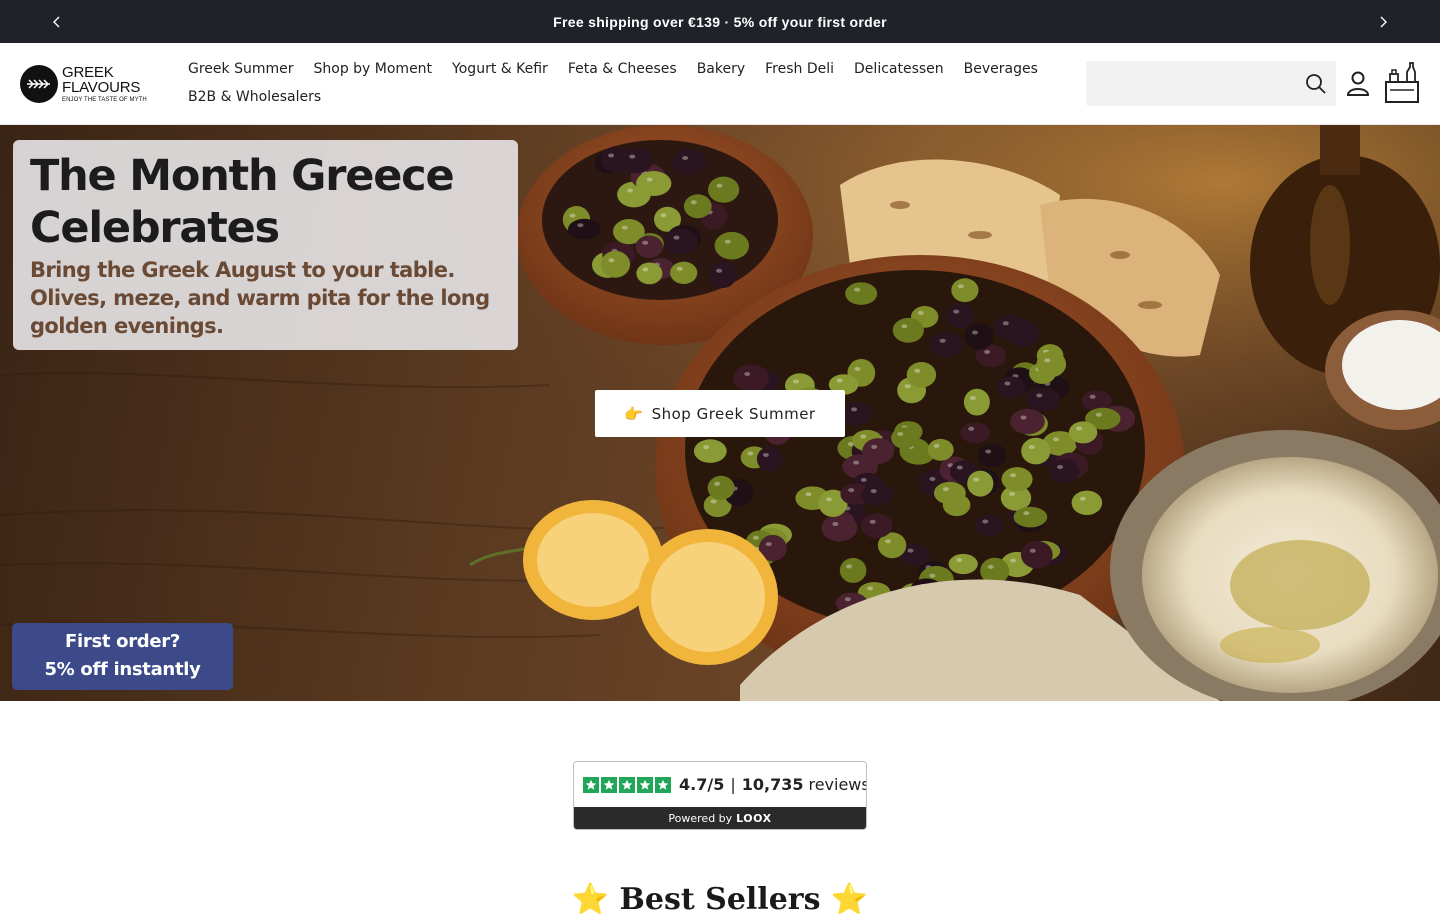  I want to click on nav-item-greek-summer: Greek Summer, so click(241, 69).